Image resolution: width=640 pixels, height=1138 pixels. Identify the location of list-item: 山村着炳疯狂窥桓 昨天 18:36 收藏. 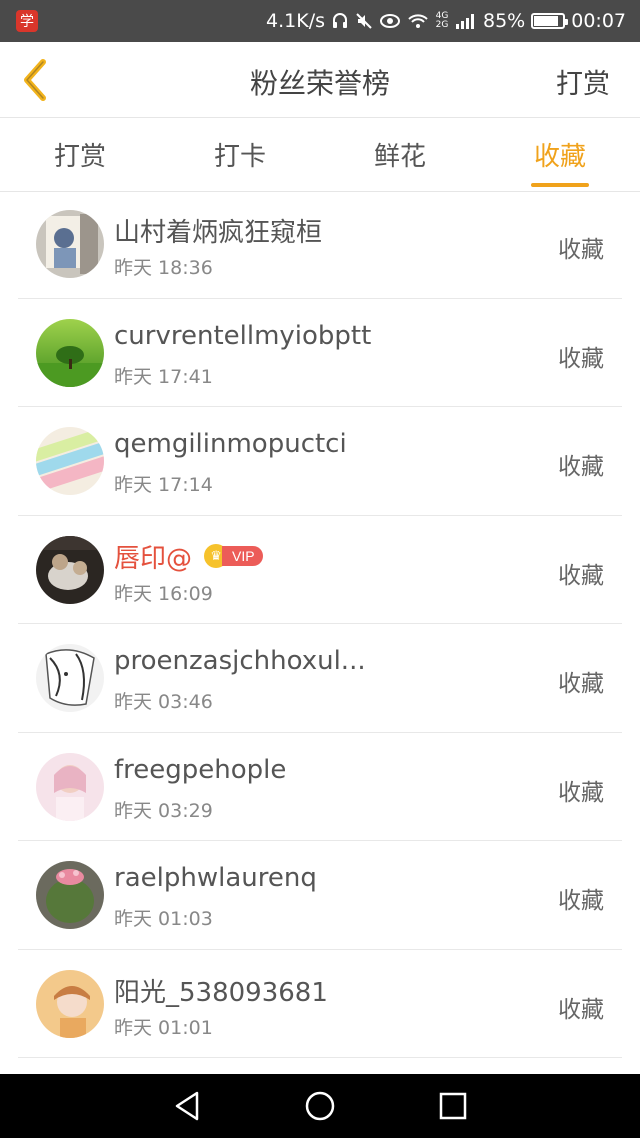
(320, 244).